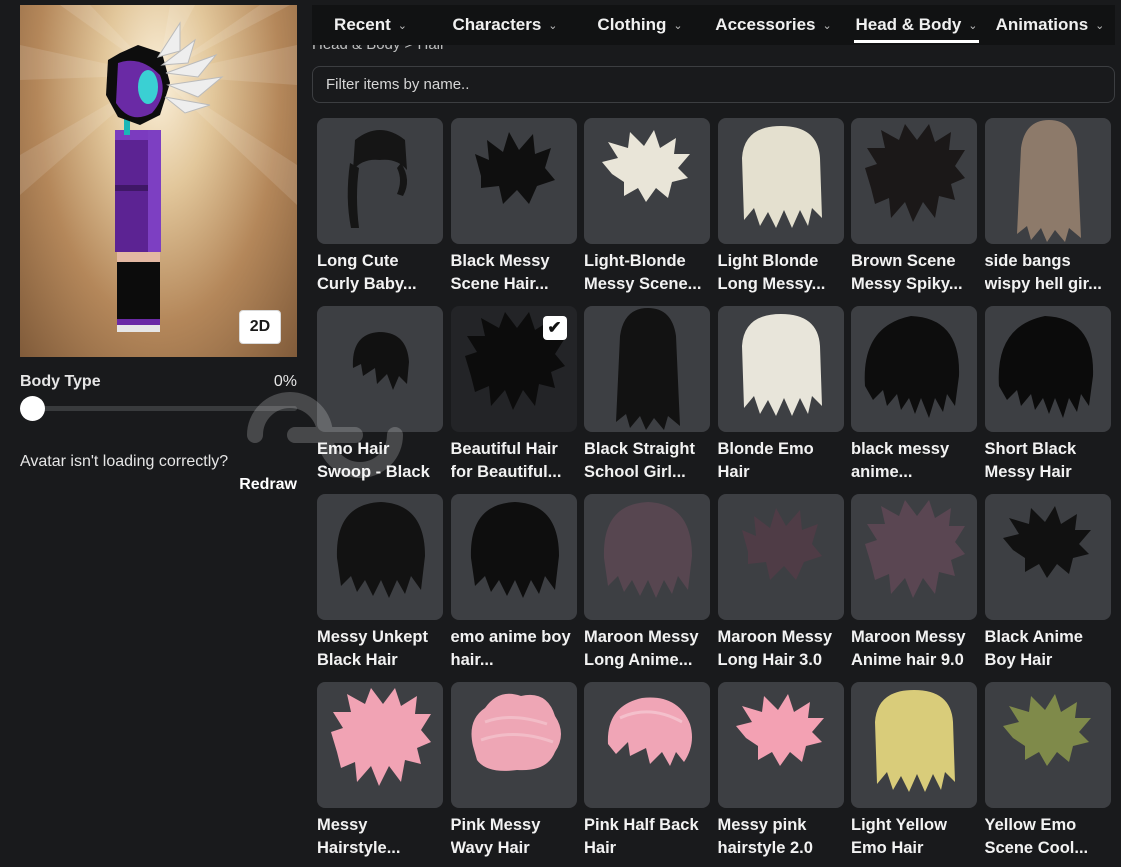 This screenshot has width=1121, height=867. I want to click on catalog-item: Maroon Messy Anime hair 9.0, so click(914, 583).